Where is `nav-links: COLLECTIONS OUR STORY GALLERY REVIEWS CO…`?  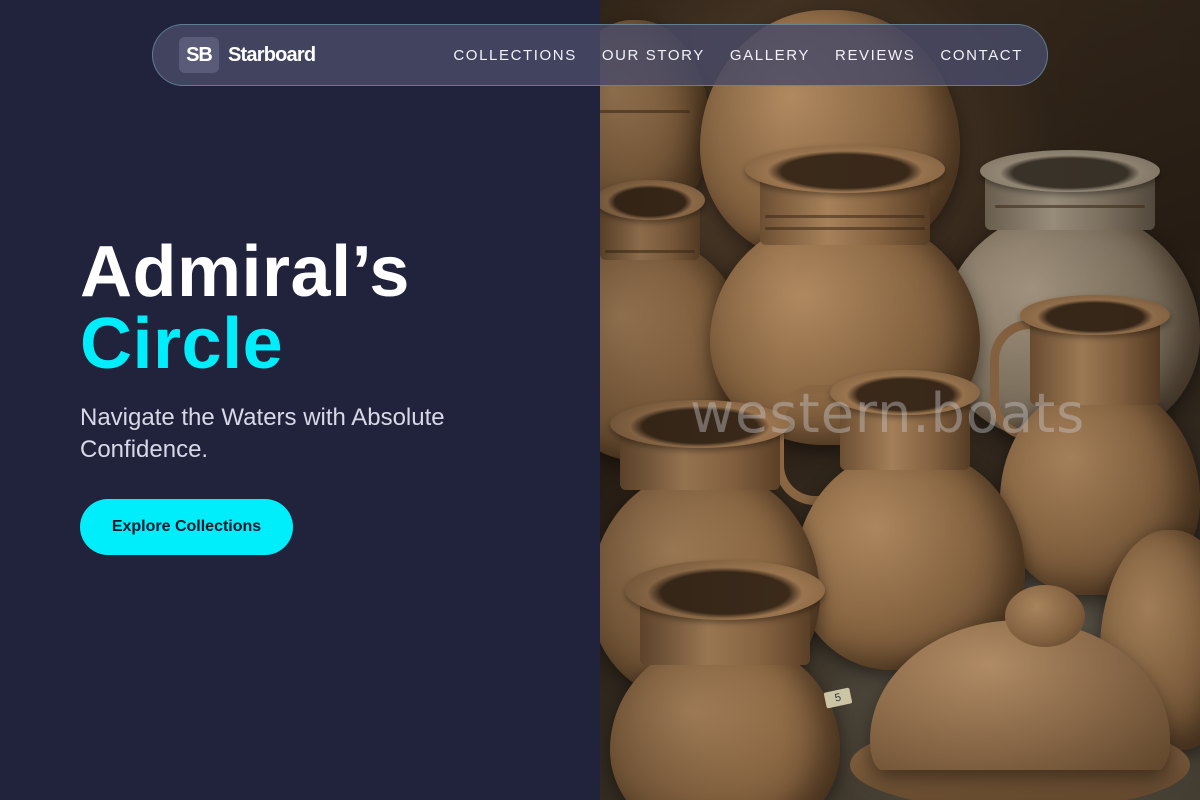
nav-links: COLLECTIONS OUR STORY GALLERY REVIEWS CO… is located at coordinates (738, 55).